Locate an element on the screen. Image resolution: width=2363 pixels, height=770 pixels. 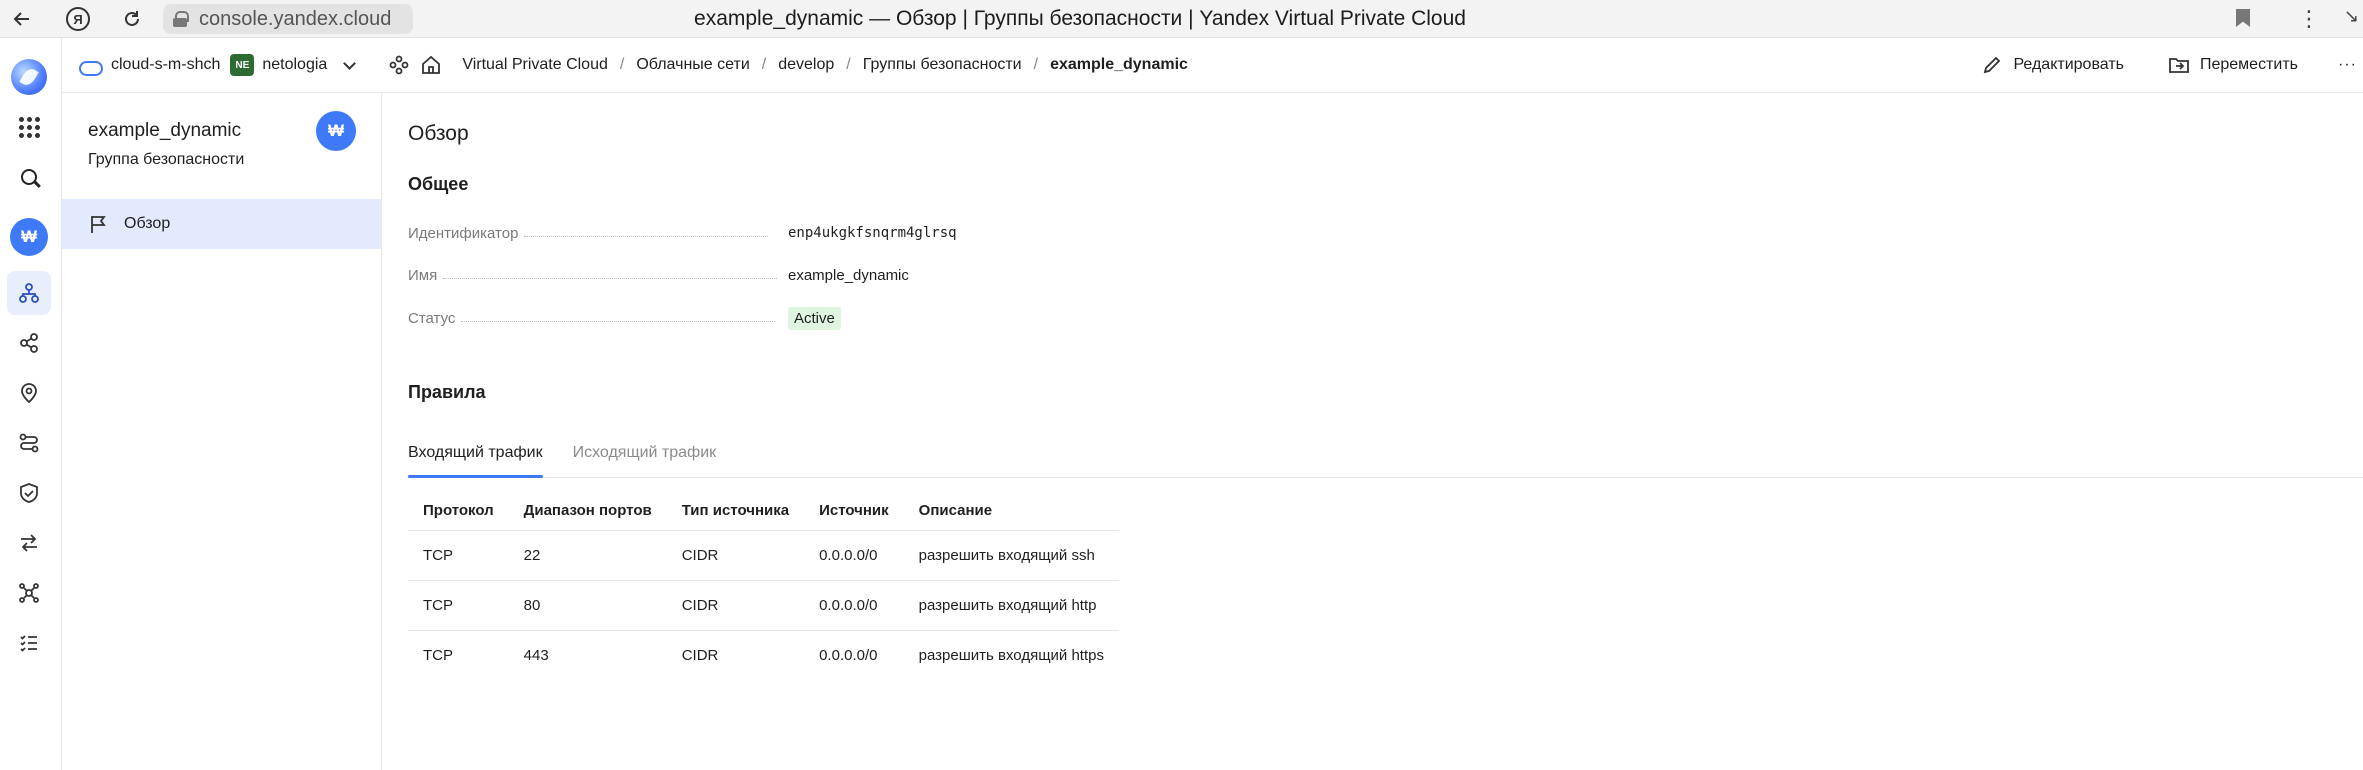
field-name-value: example_dynamic is located at coordinates (848, 275).